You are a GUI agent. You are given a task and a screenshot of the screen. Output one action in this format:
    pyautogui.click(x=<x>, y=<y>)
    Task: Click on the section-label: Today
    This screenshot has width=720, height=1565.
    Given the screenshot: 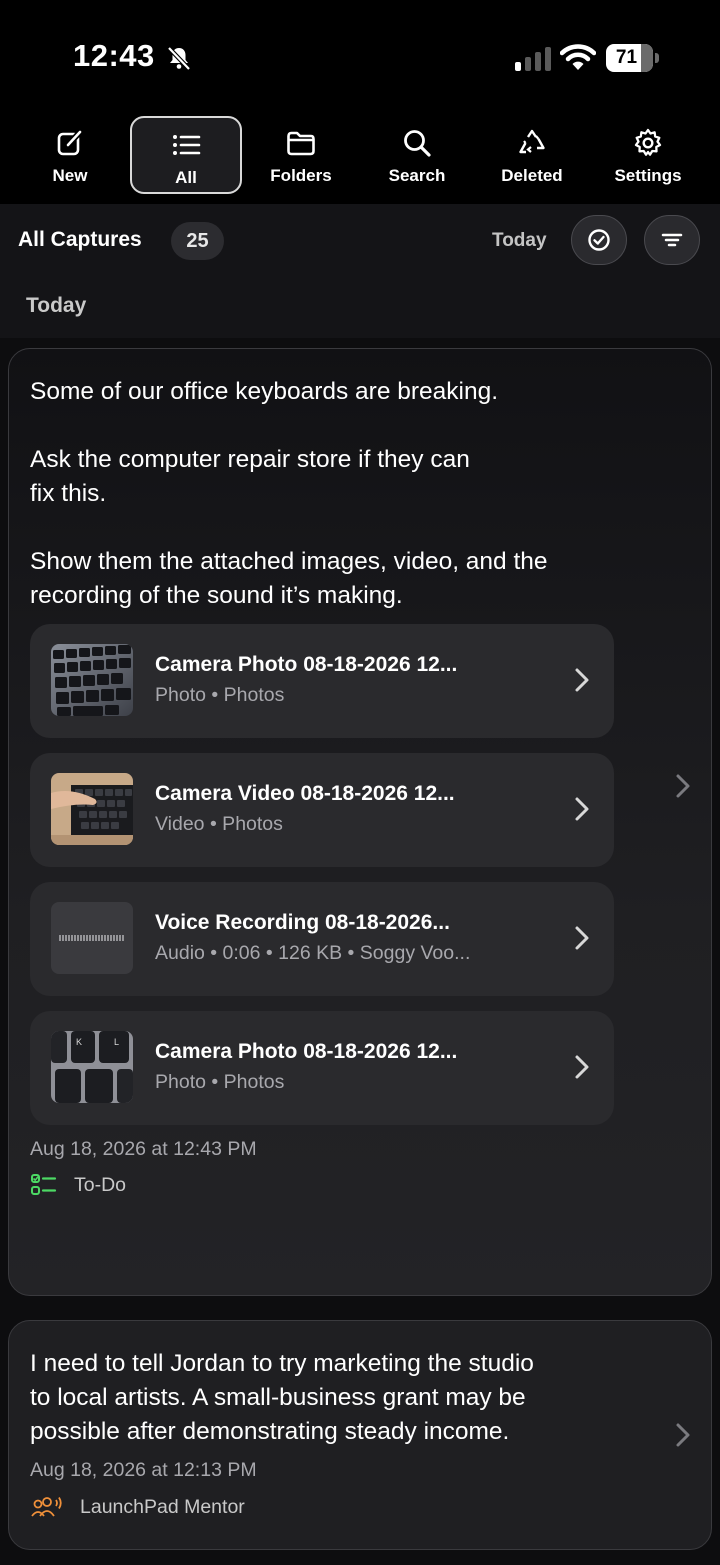 What is the action you would take?
    pyautogui.click(x=56, y=305)
    